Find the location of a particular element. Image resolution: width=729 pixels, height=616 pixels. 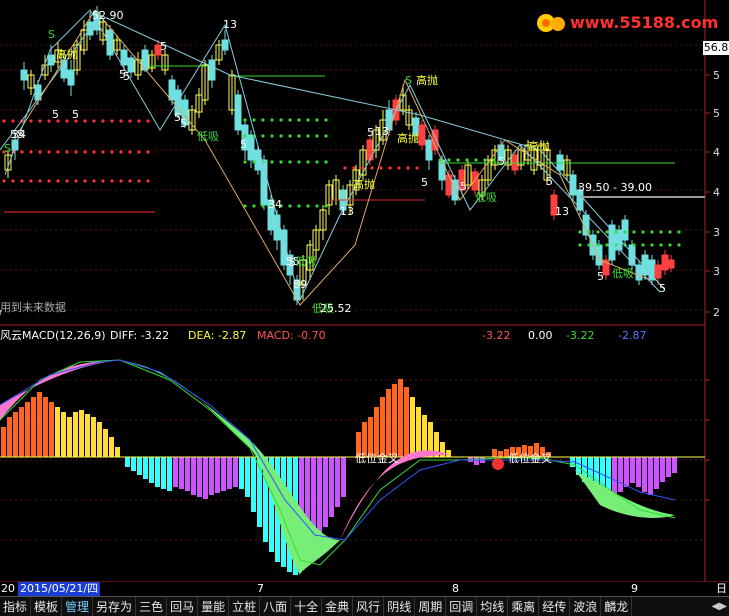

wave-count-label: 34 is located at coordinates (275, 204).